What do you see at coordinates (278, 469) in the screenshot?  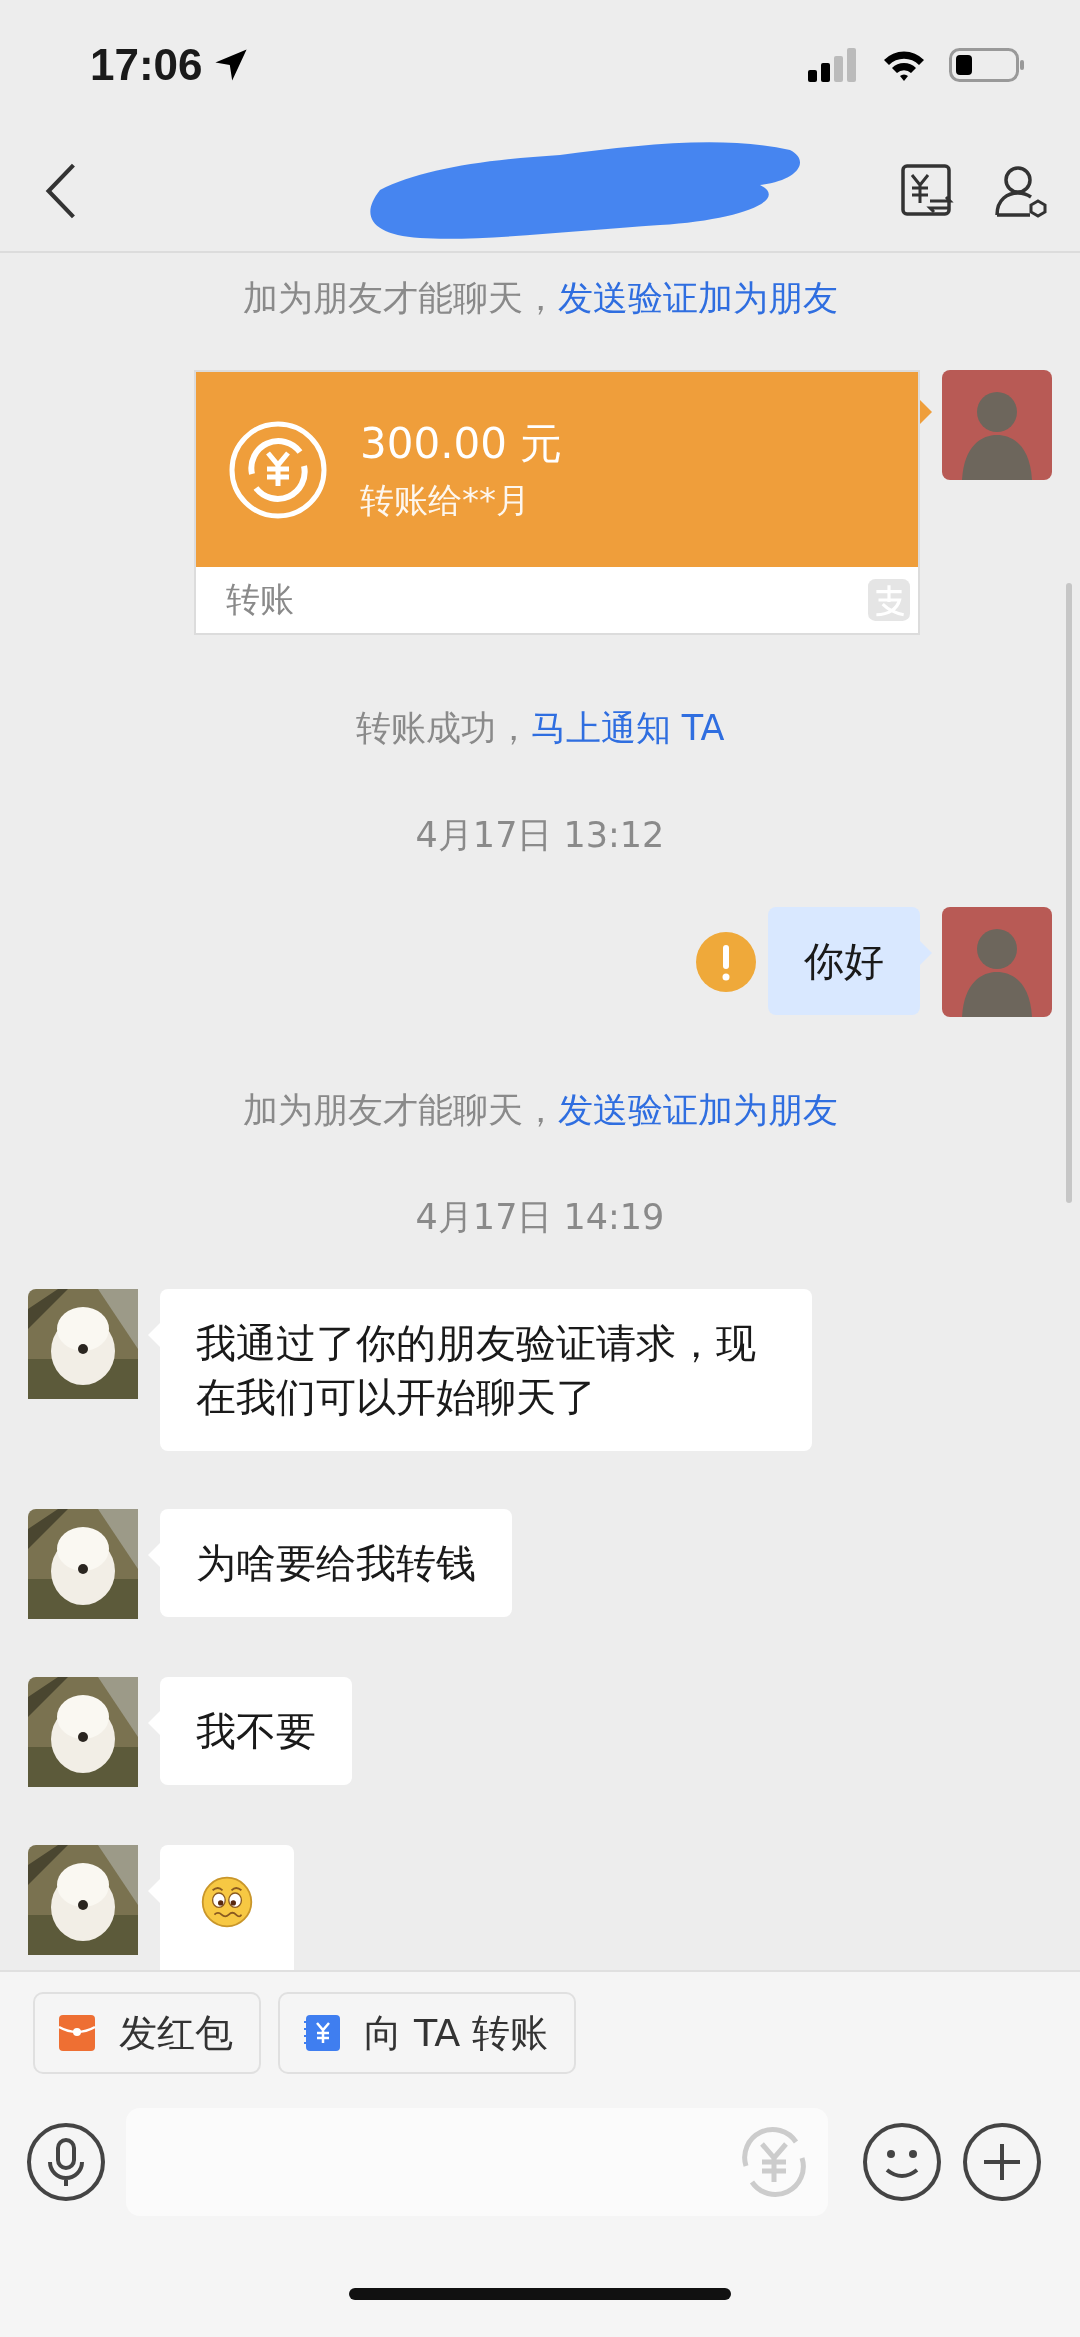 I see `yen-circle-icon` at bounding box center [278, 469].